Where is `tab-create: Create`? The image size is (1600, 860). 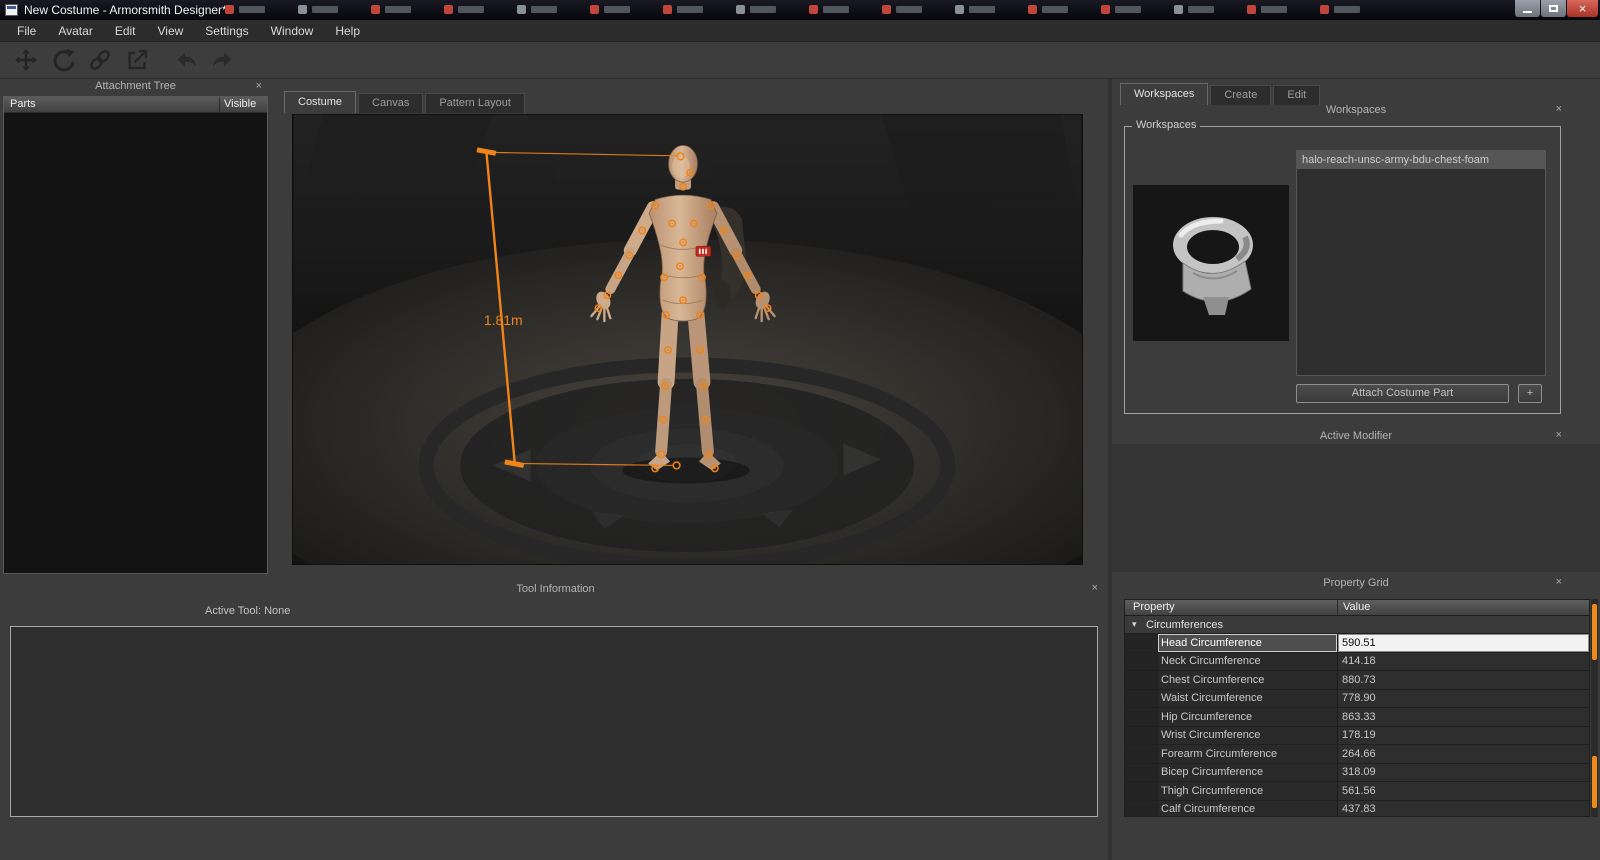 tab-create: Create is located at coordinates (1241, 95).